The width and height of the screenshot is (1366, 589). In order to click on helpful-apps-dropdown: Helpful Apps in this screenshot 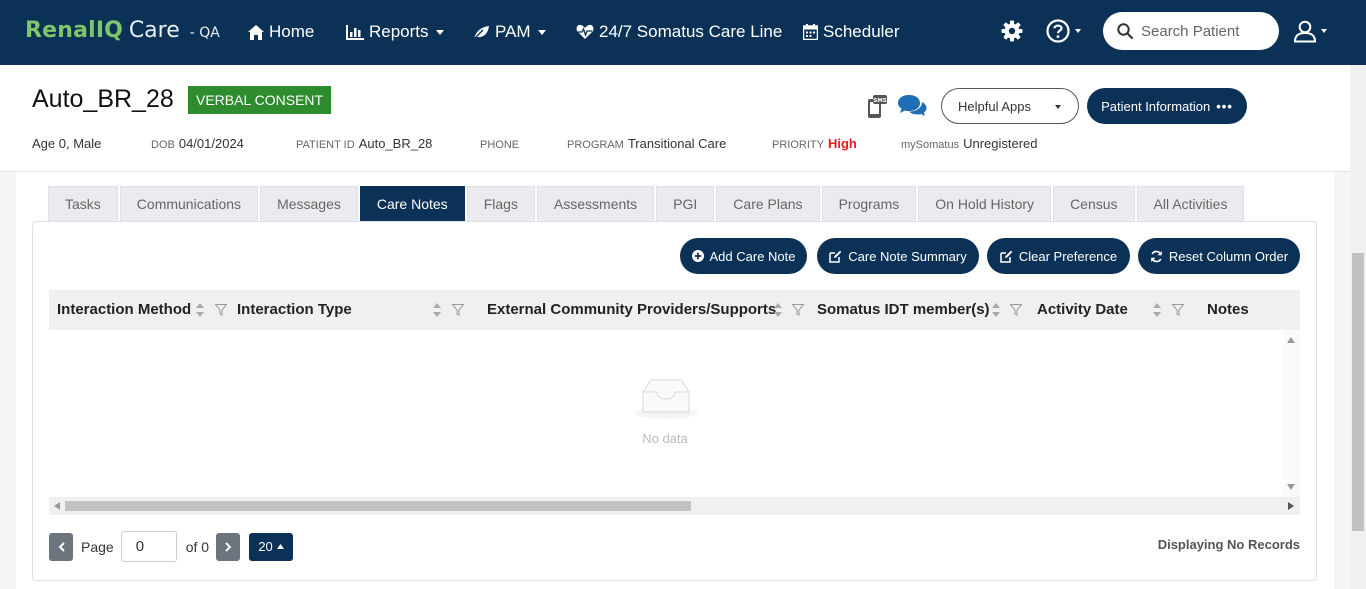, I will do `click(1010, 106)`.